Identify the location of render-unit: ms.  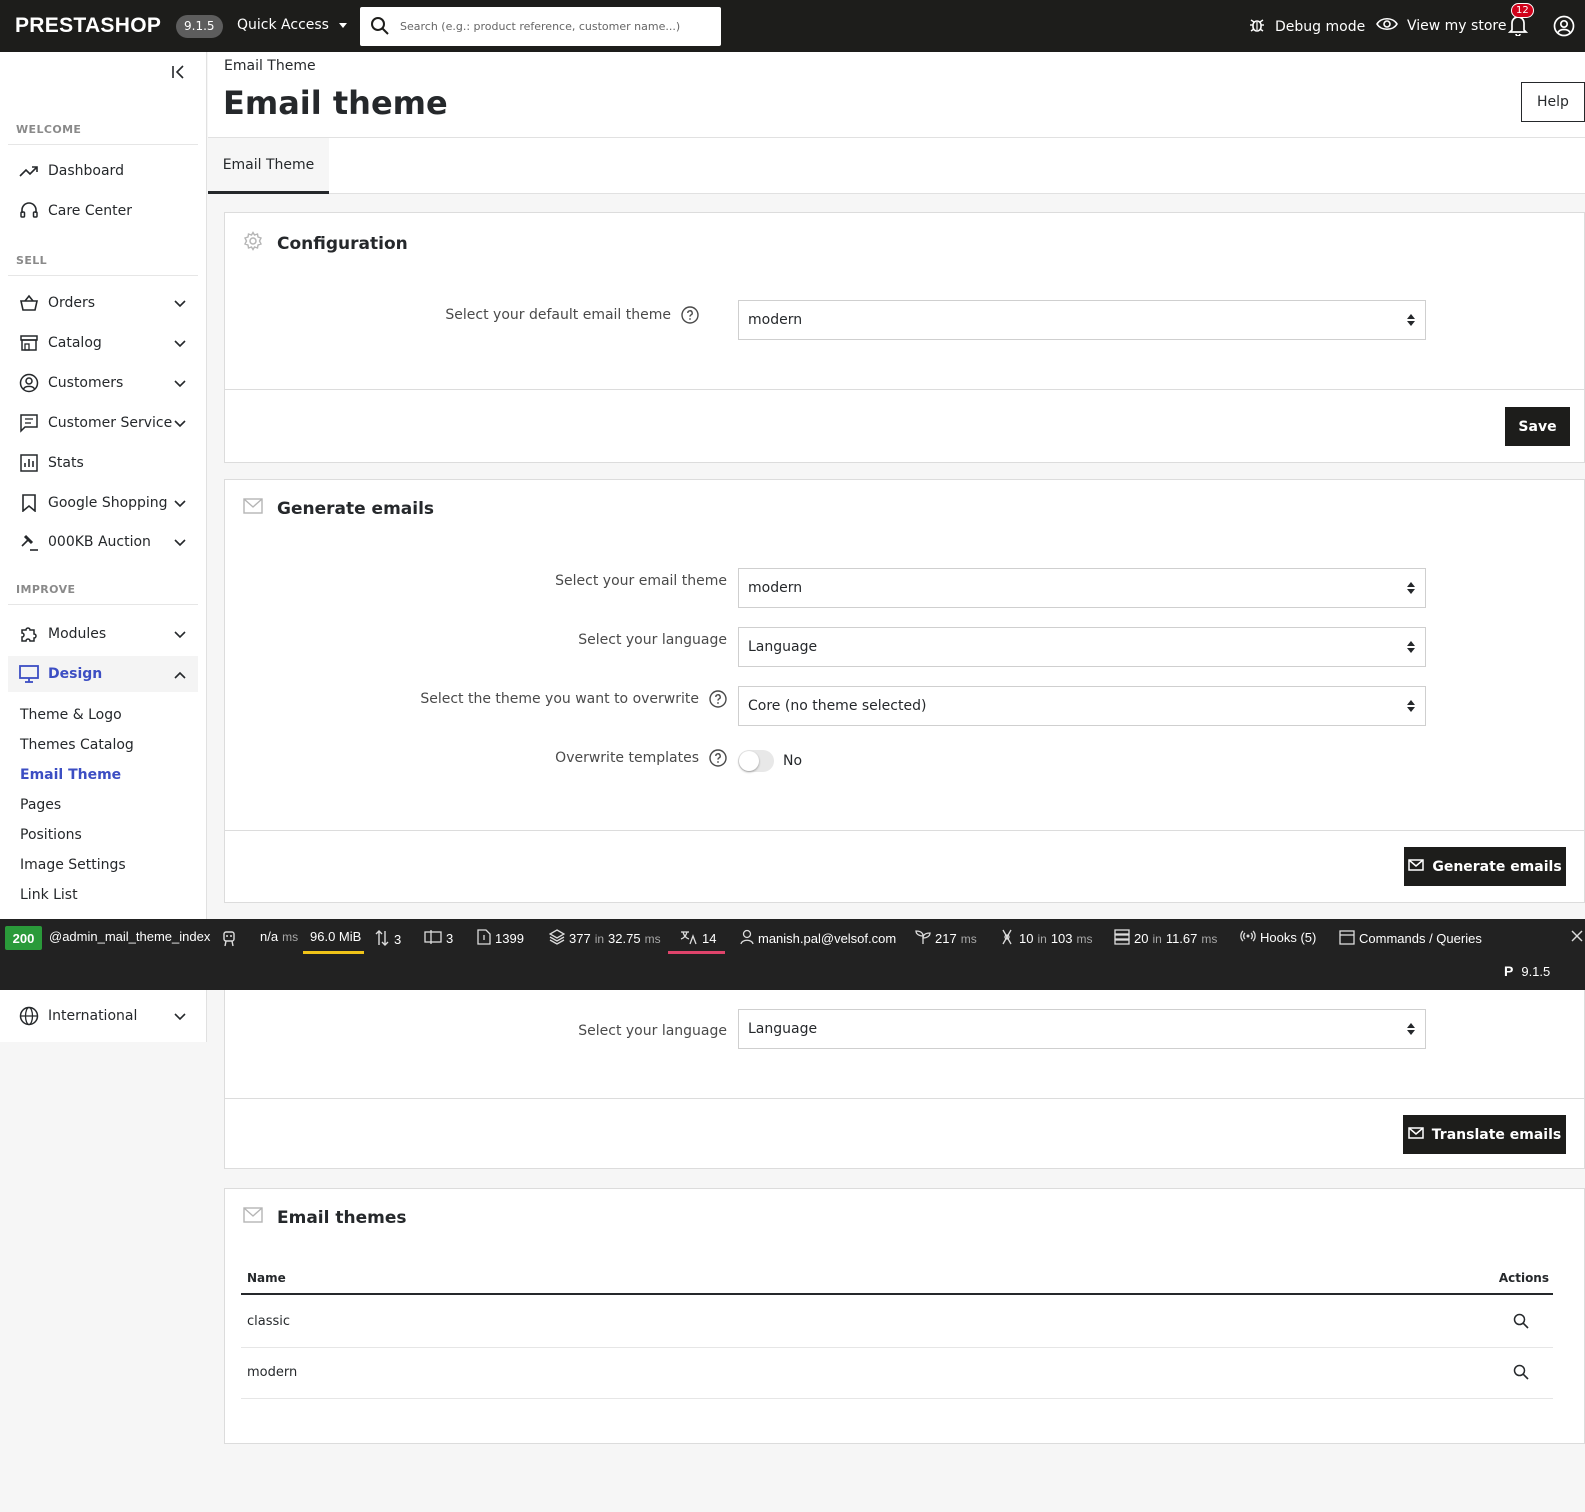
(968, 938).